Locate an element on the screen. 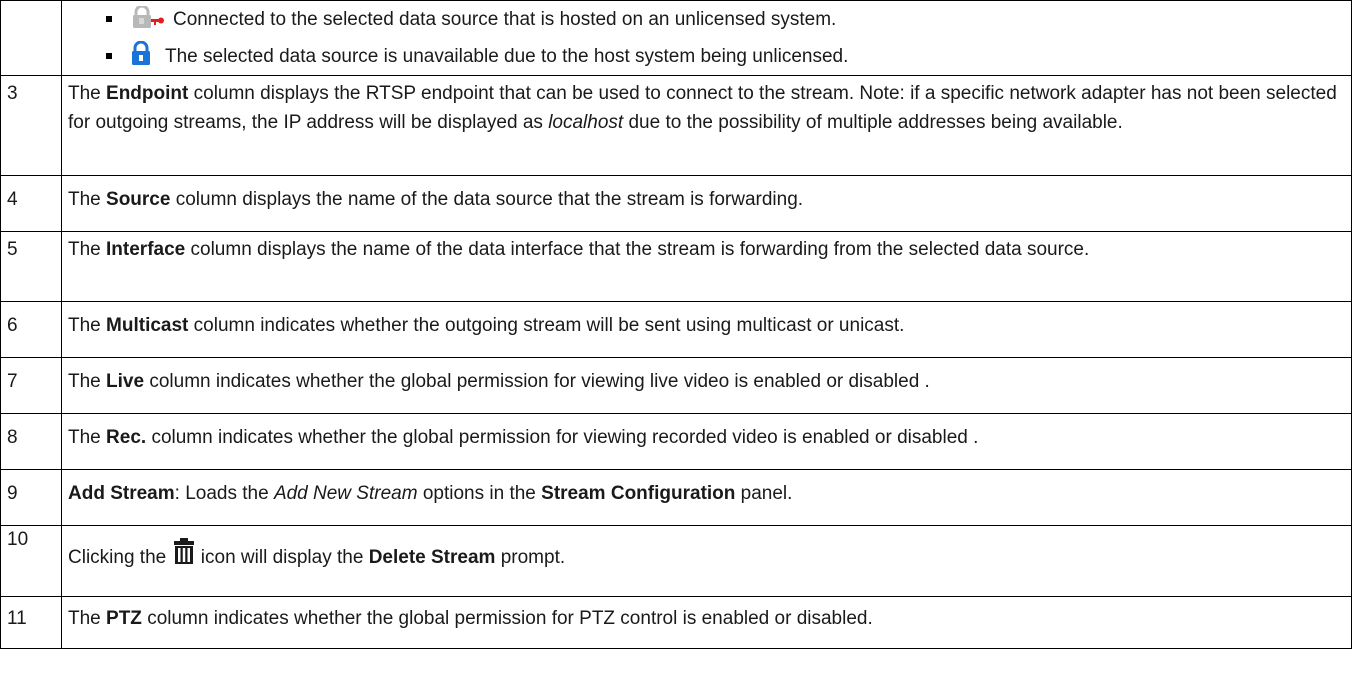 The width and height of the screenshot is (1352, 674). column-name: Rec. is located at coordinates (126, 437).